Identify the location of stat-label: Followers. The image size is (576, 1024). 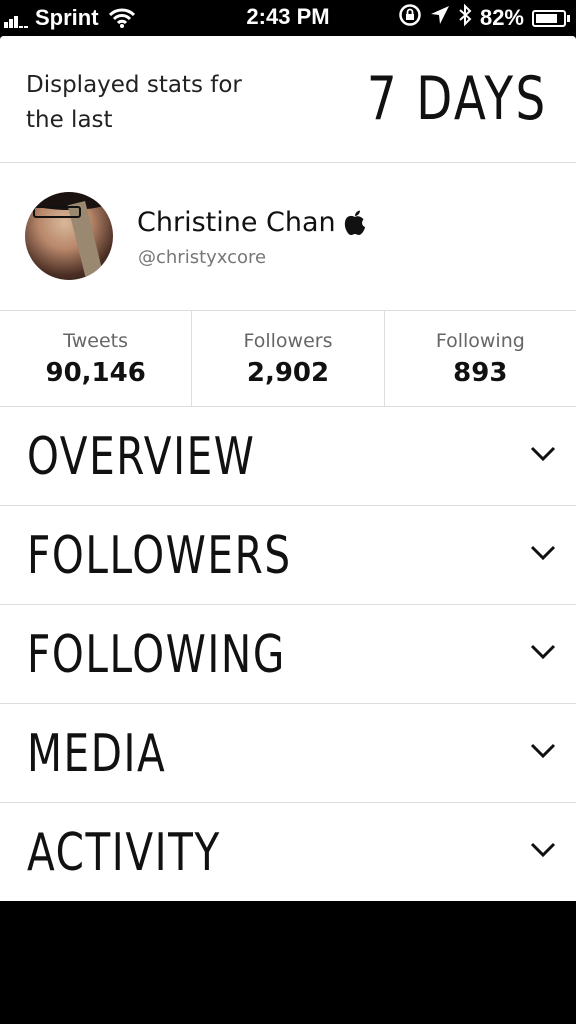
(288, 341).